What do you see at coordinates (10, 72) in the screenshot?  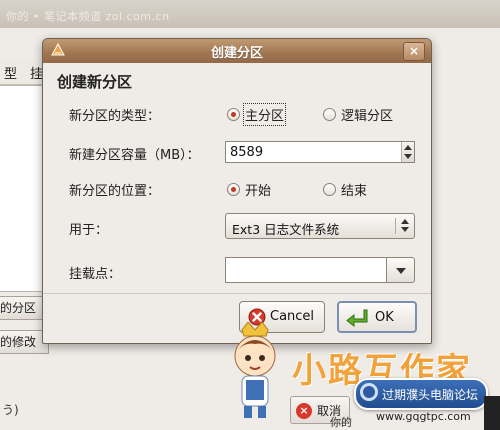 I see `background-tab-type: 型` at bounding box center [10, 72].